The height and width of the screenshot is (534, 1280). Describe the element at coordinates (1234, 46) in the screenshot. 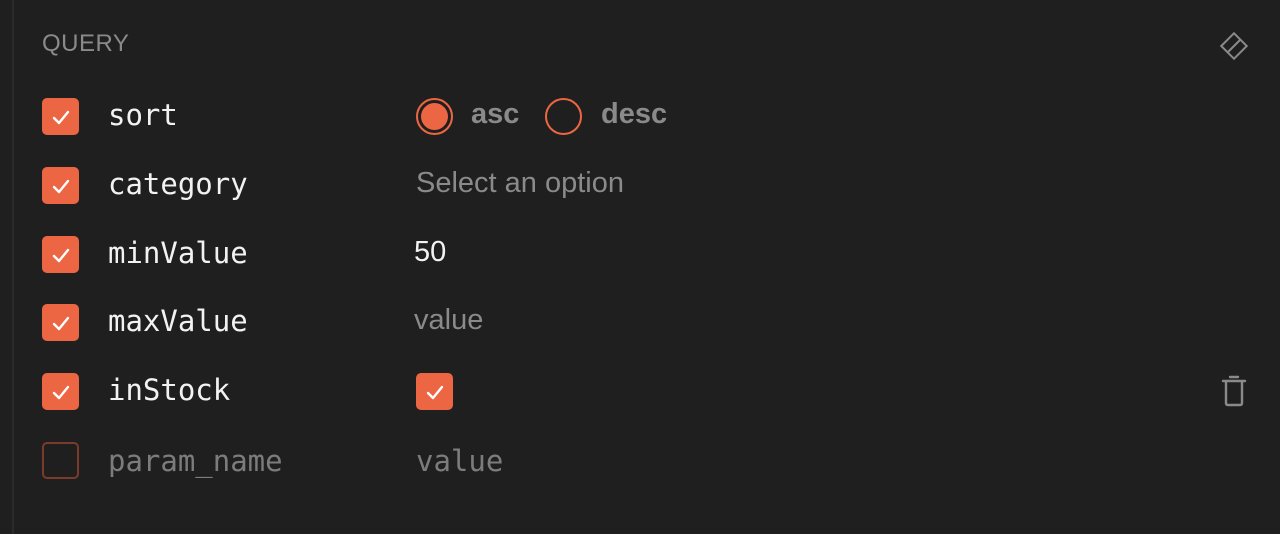

I see `eraser-icon` at that location.